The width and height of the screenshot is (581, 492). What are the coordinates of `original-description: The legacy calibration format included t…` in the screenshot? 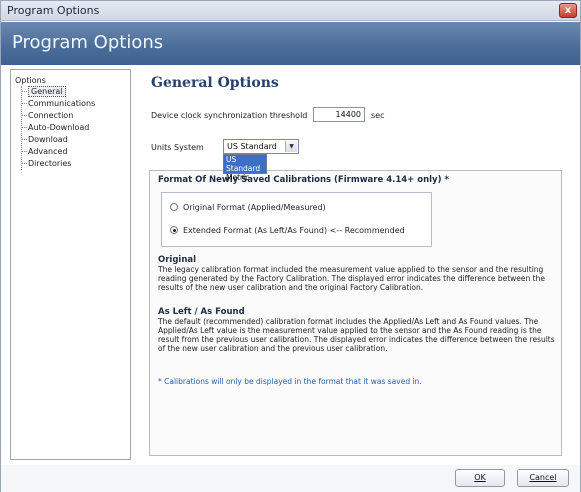 It's located at (351, 278).